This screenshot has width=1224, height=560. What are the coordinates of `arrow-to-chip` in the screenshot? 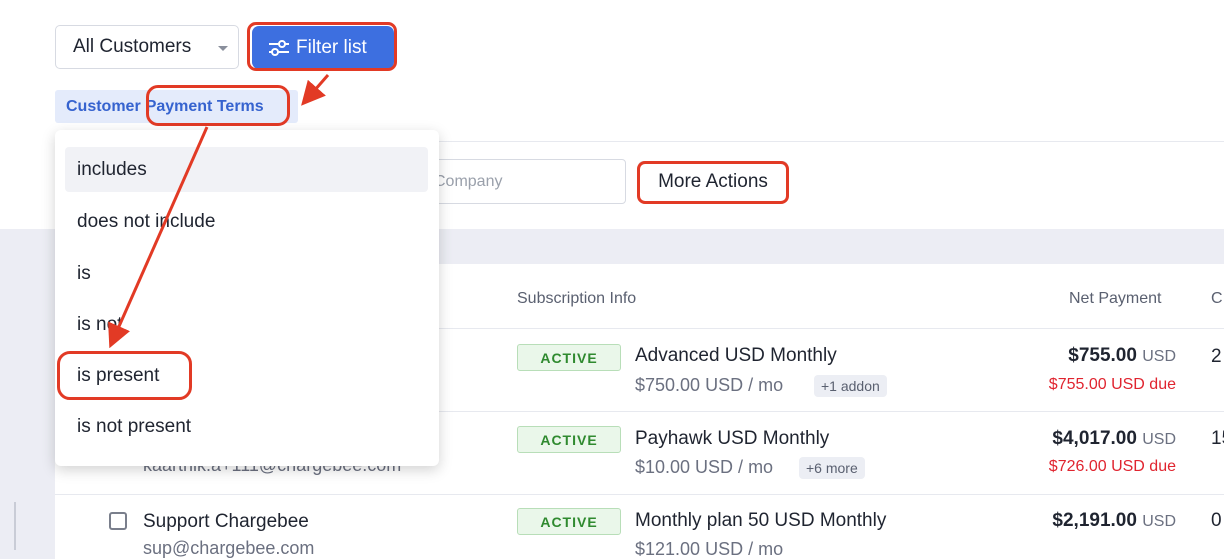 It's located at (315, 90).